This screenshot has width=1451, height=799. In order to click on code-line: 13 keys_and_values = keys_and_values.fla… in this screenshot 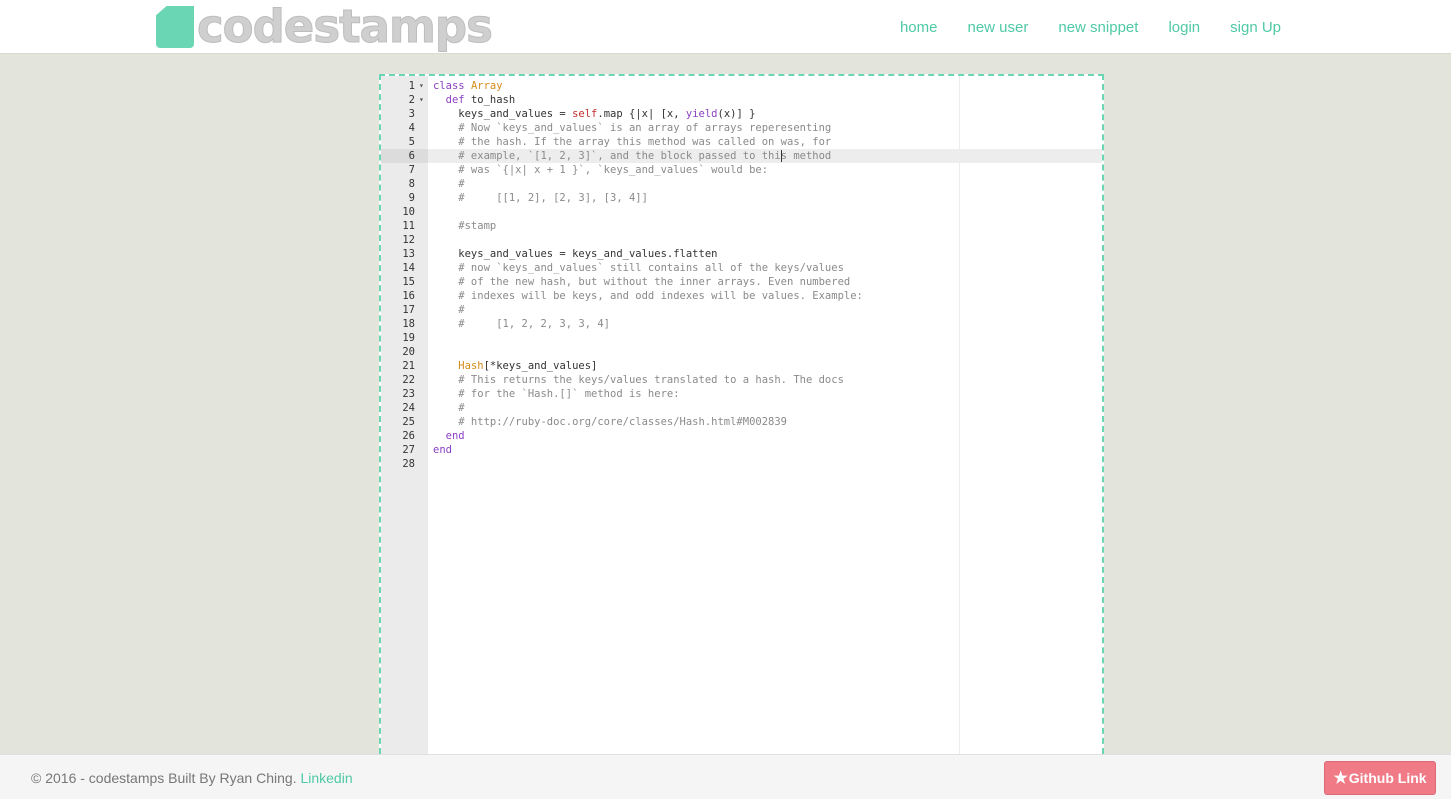, I will do `click(741, 254)`.